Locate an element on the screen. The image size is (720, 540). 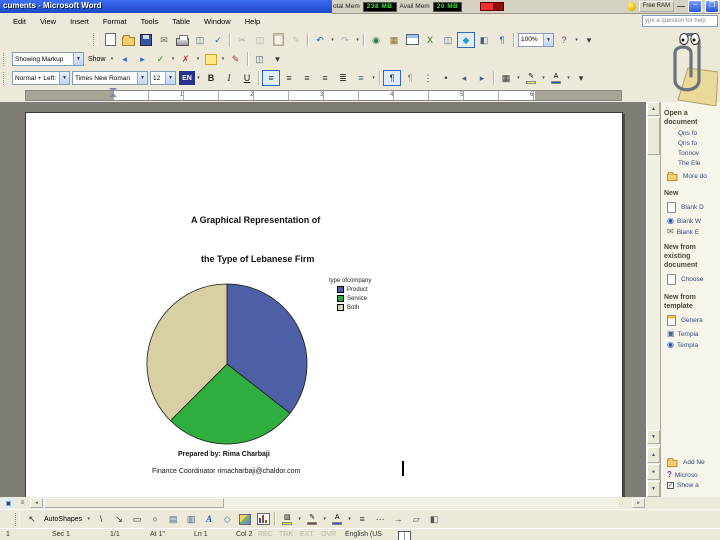
widget-minimize: — is located at coordinates (681, 6).